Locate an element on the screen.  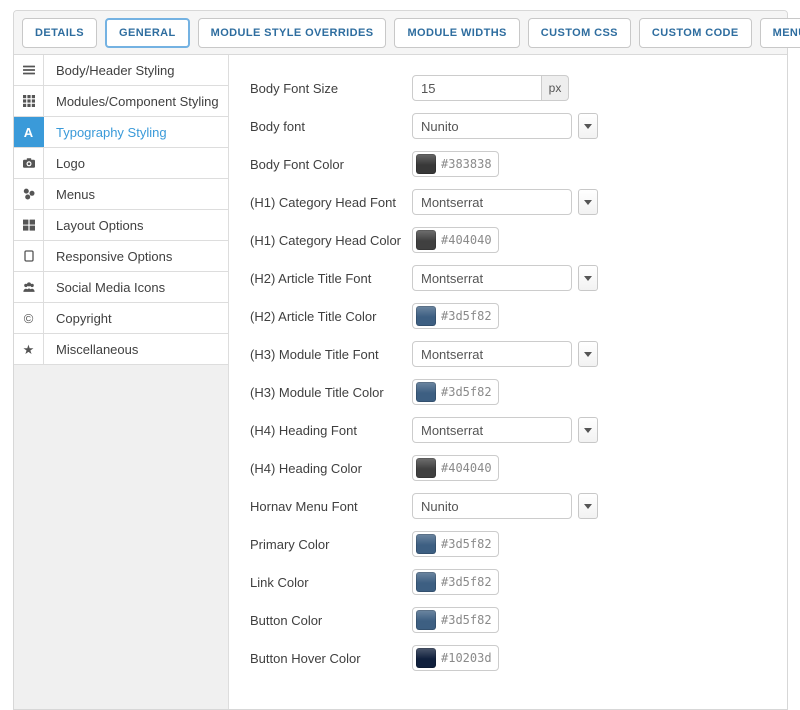
form-row-h3-module-title-font: (H3) Module Title Font Montserrat is located at coordinates (518, 354).